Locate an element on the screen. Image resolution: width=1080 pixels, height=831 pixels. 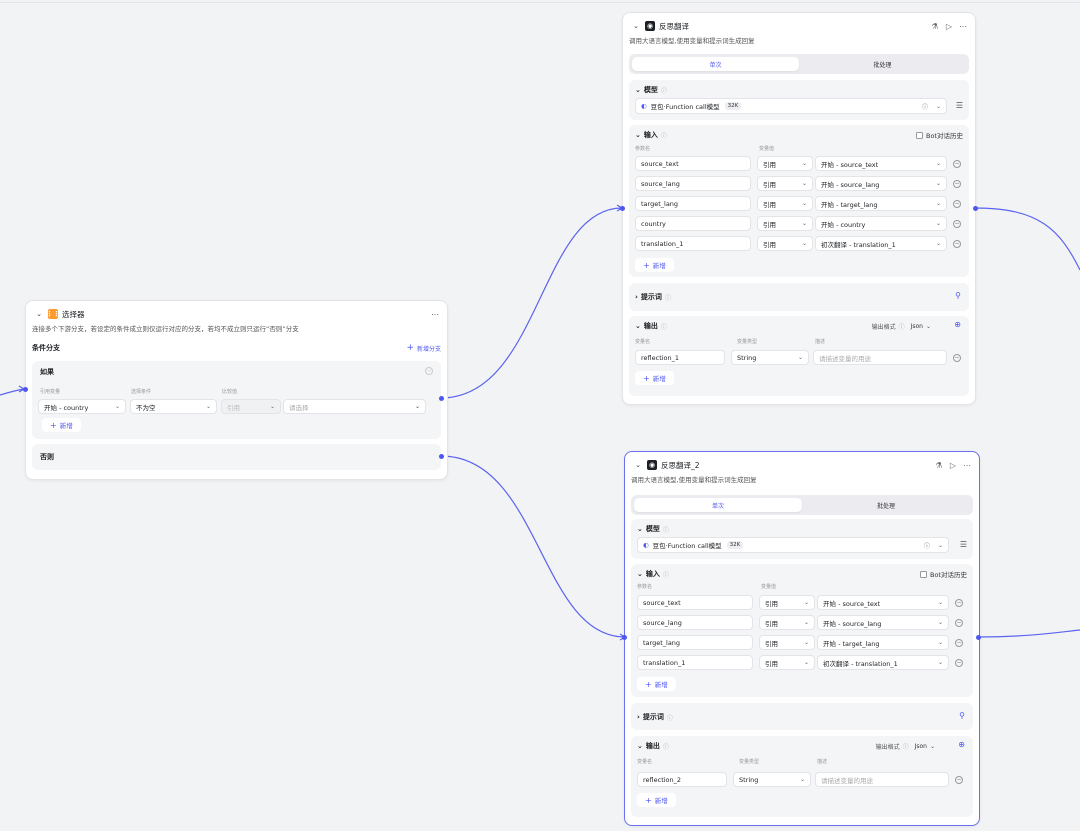
value-ref-select: 开始 - country ⌄ is located at coordinates (881, 223).